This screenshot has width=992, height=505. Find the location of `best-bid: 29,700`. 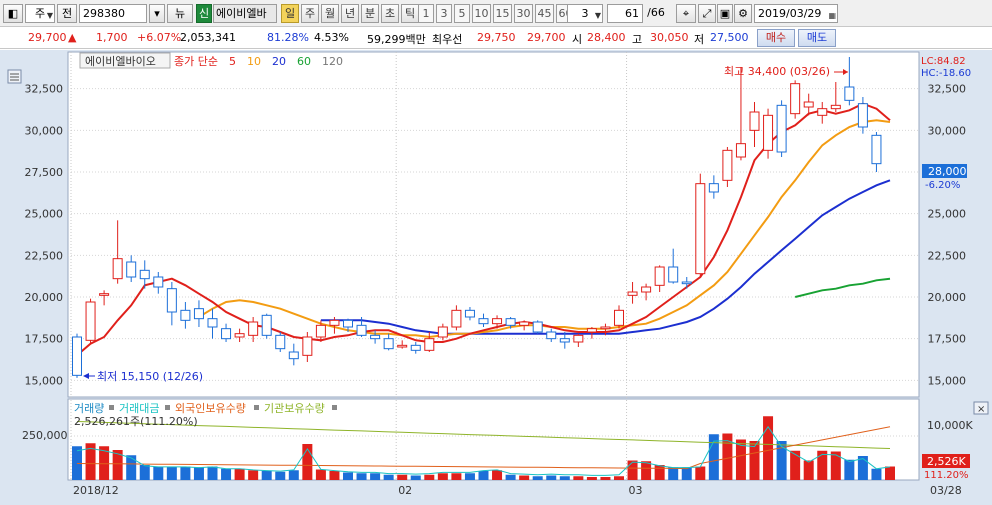

best-bid: 29,700 is located at coordinates (546, 37).